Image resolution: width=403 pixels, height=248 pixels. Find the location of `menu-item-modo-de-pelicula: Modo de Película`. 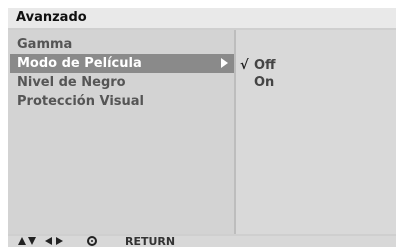

menu-item-modo-de-pelicula: Modo de Película is located at coordinates (122, 63).